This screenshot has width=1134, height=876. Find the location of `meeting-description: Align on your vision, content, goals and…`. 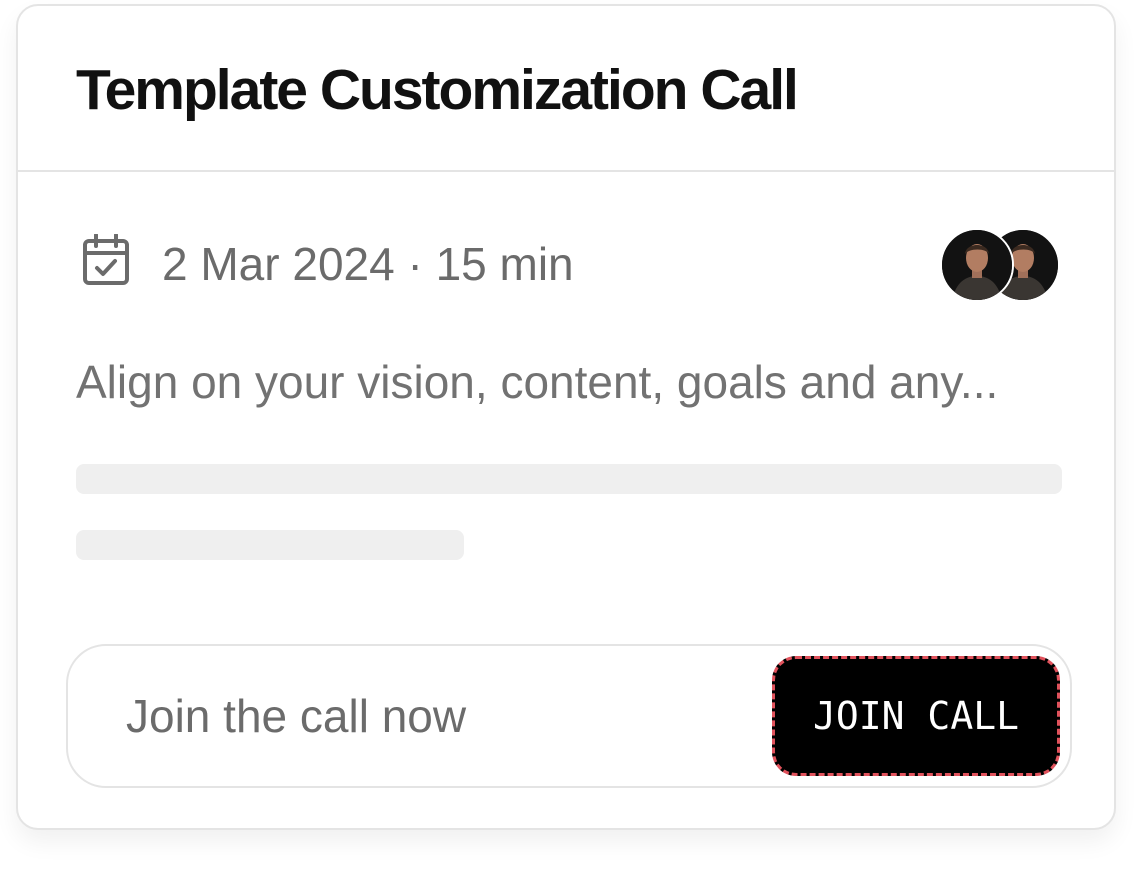

meeting-description: Align on your vision, content, goals and… is located at coordinates (537, 382).